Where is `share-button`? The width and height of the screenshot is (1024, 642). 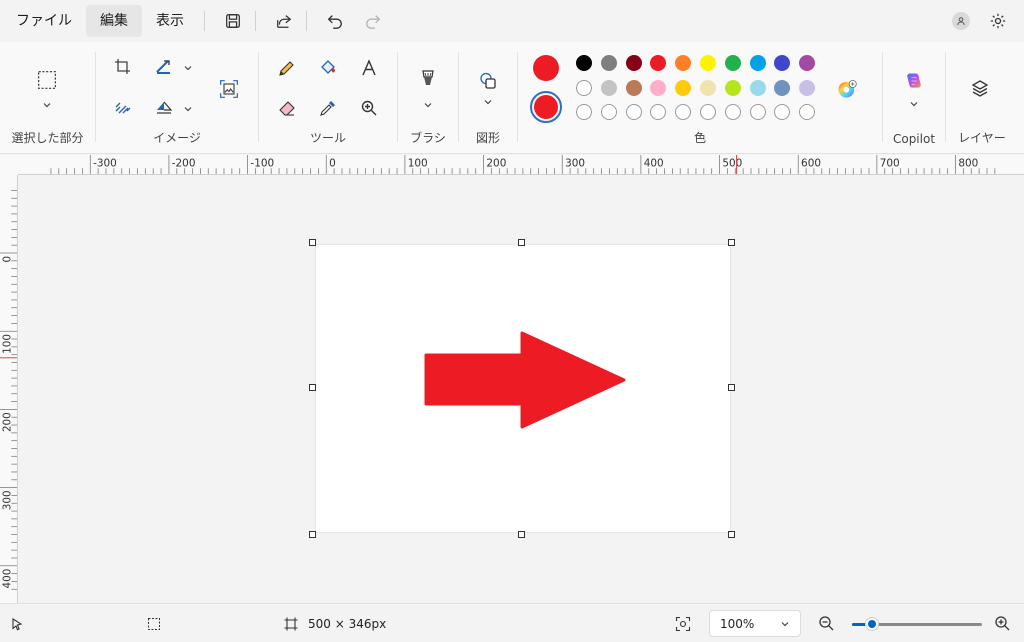 share-button is located at coordinates (284, 21).